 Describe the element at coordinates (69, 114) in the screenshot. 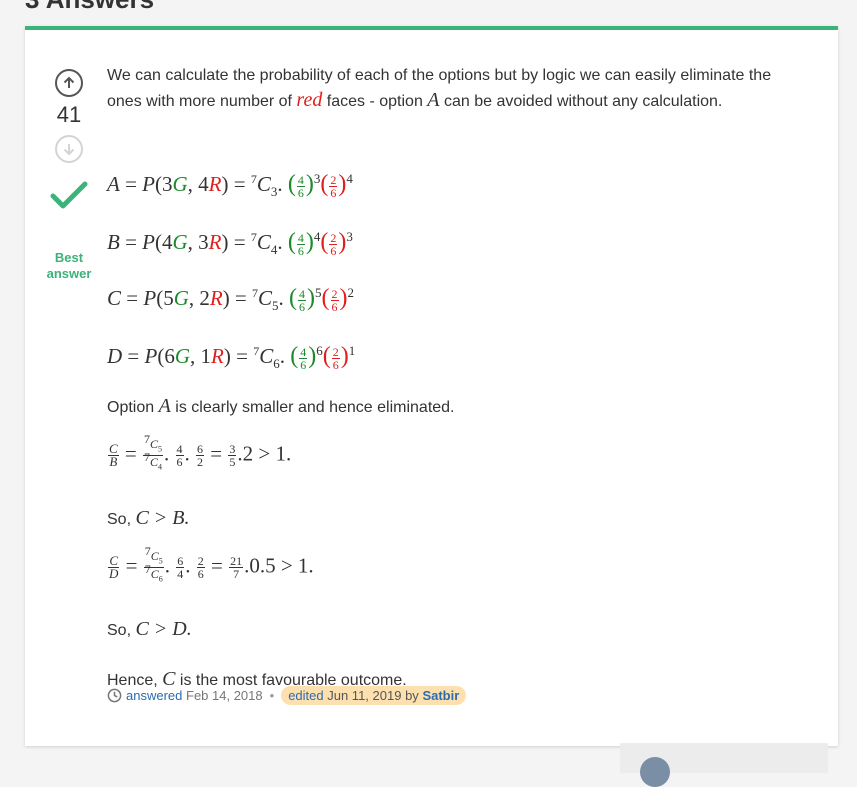

I see `vote-count: 41` at that location.